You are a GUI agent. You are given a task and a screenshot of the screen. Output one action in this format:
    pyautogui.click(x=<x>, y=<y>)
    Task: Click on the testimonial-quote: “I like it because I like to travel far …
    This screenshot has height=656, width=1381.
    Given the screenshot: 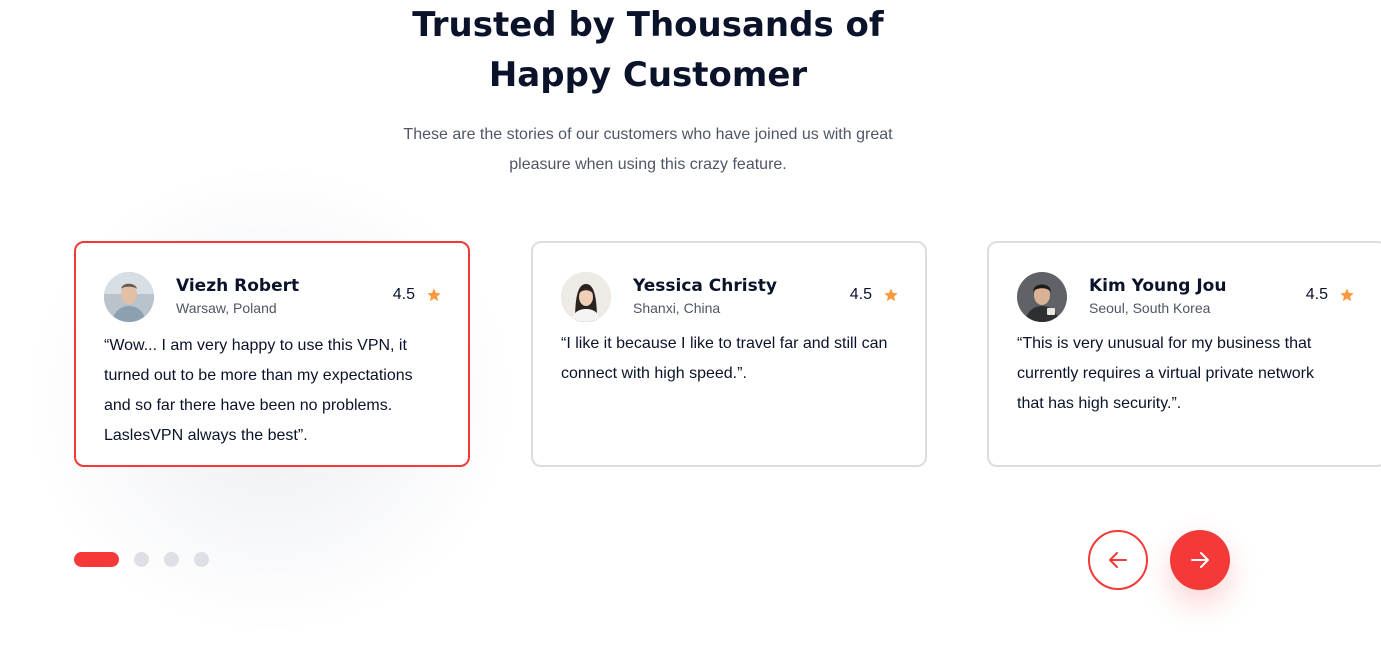 What is the action you would take?
    pyautogui.click(x=732, y=359)
    